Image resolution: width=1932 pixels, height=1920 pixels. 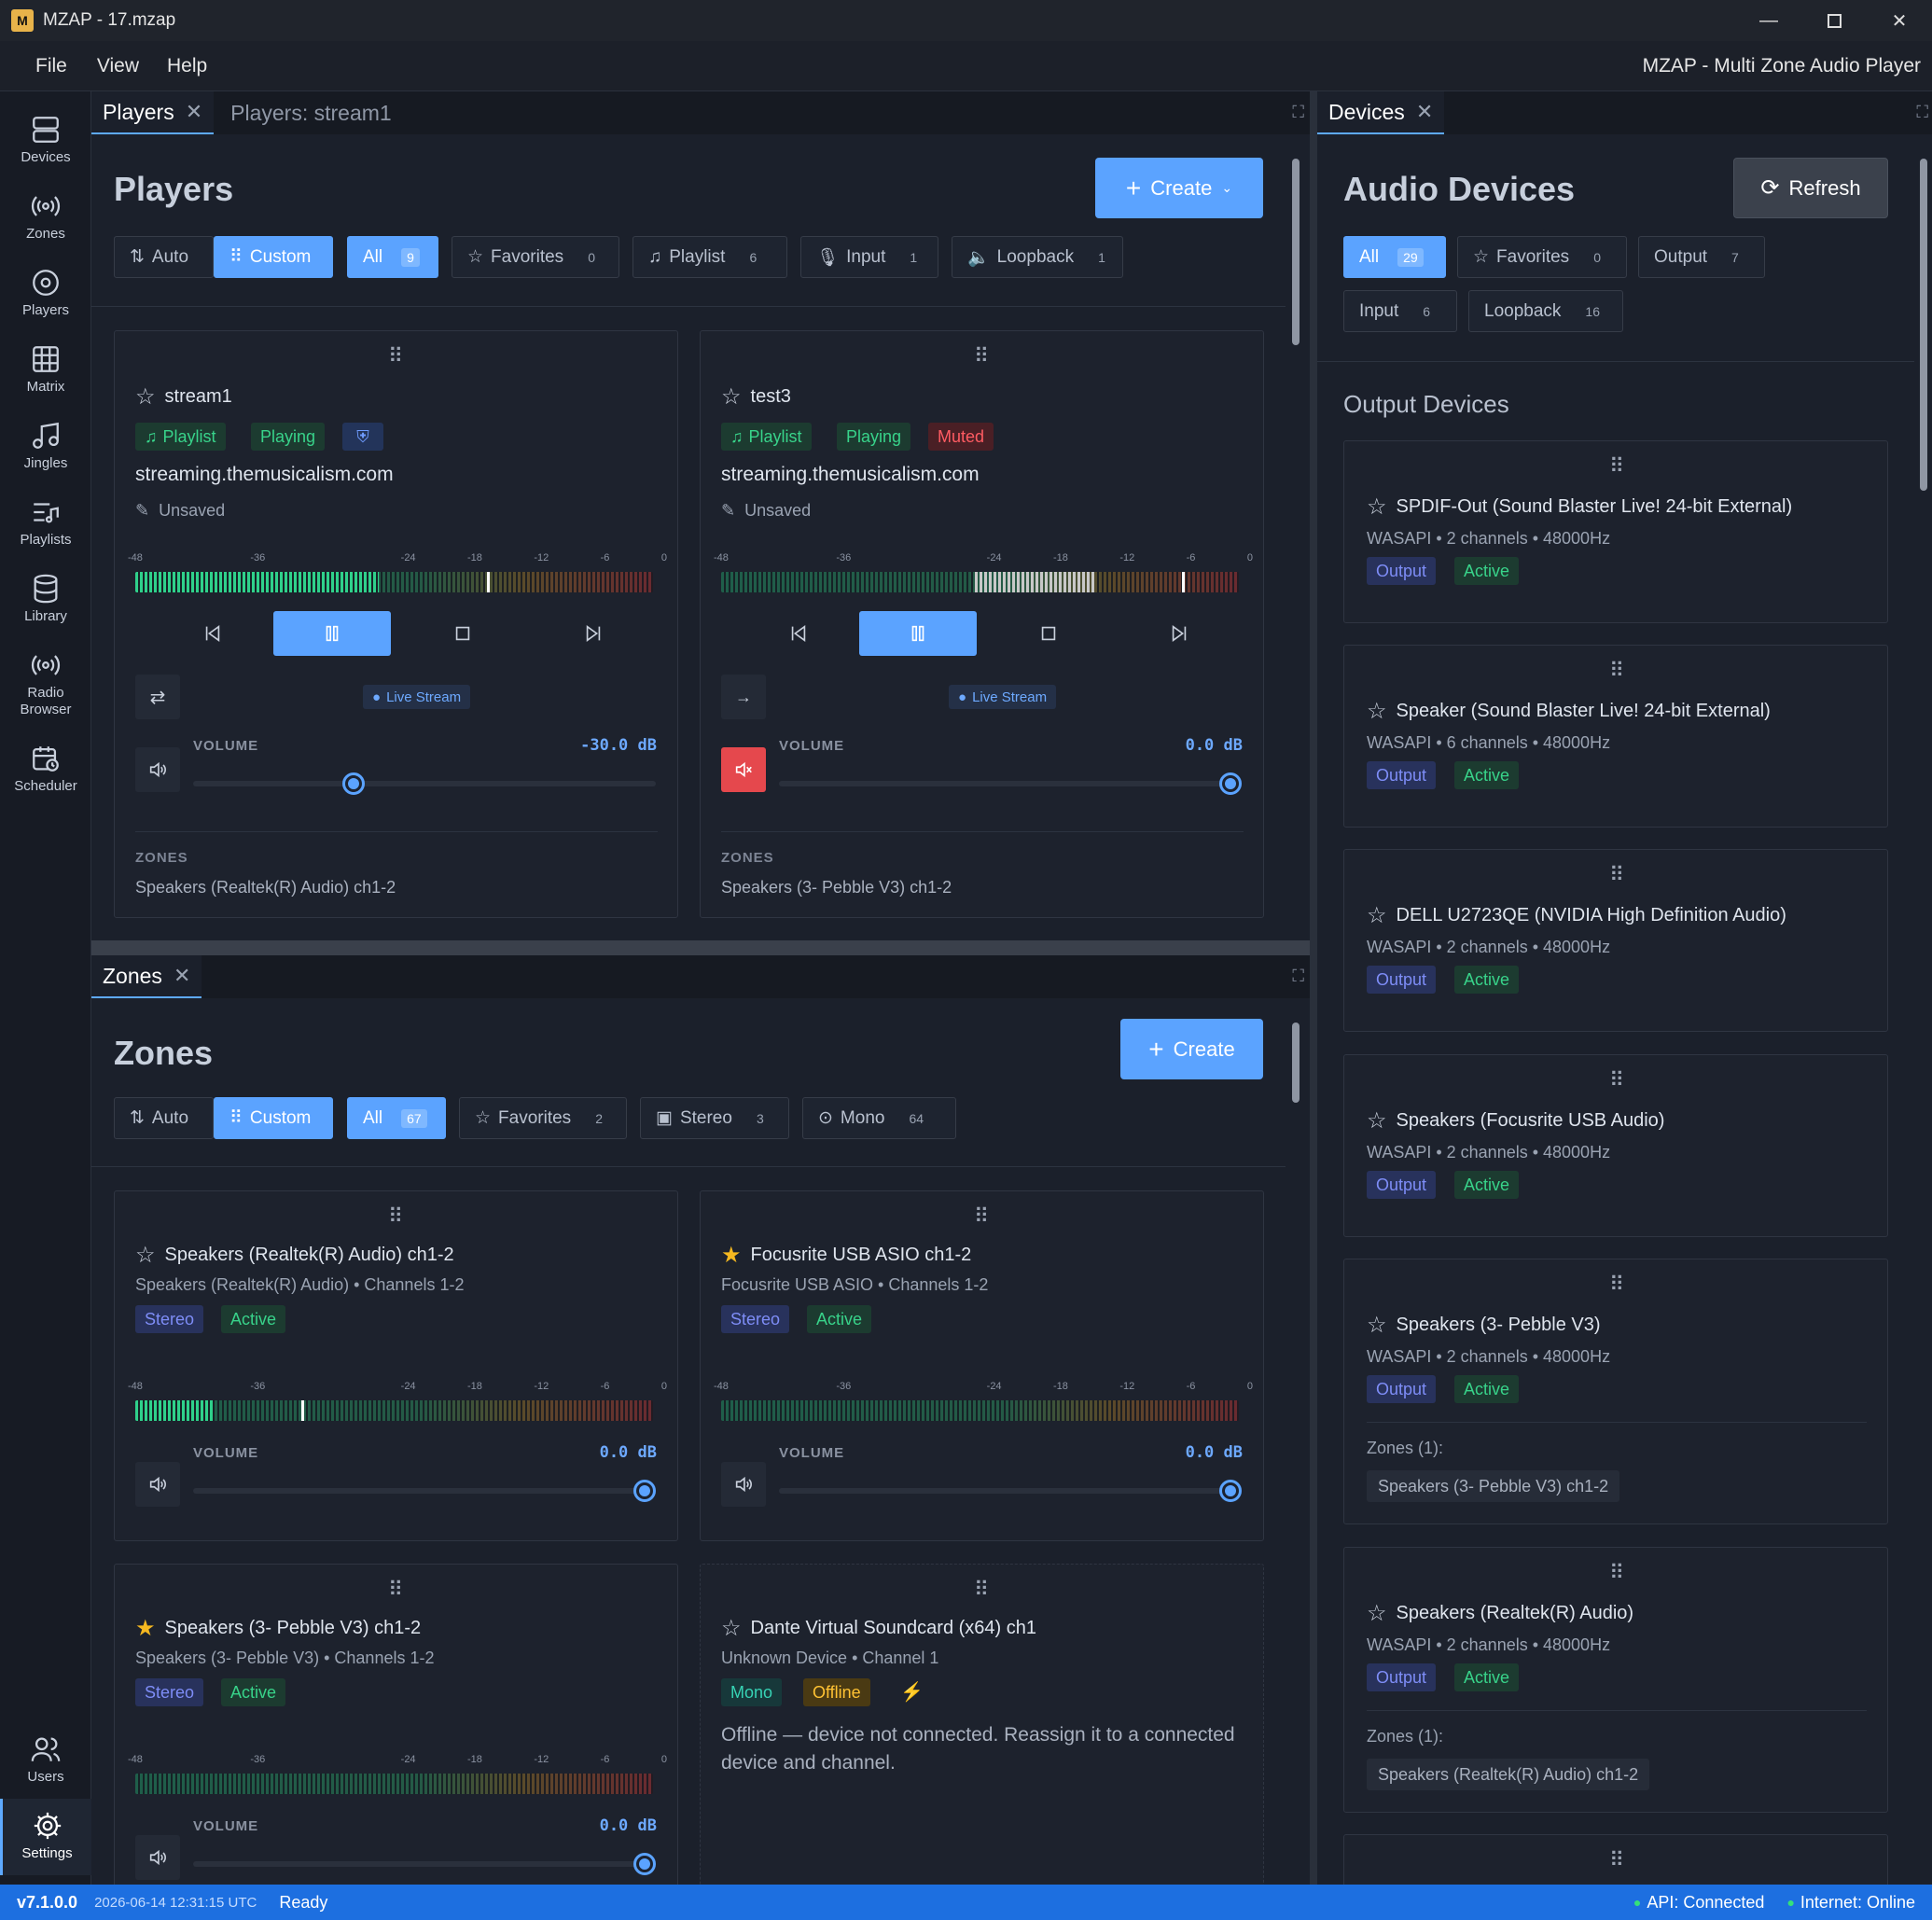 I want to click on filter-favorites-chip: ☆ Favorites 2, so click(x=543, y=1118).